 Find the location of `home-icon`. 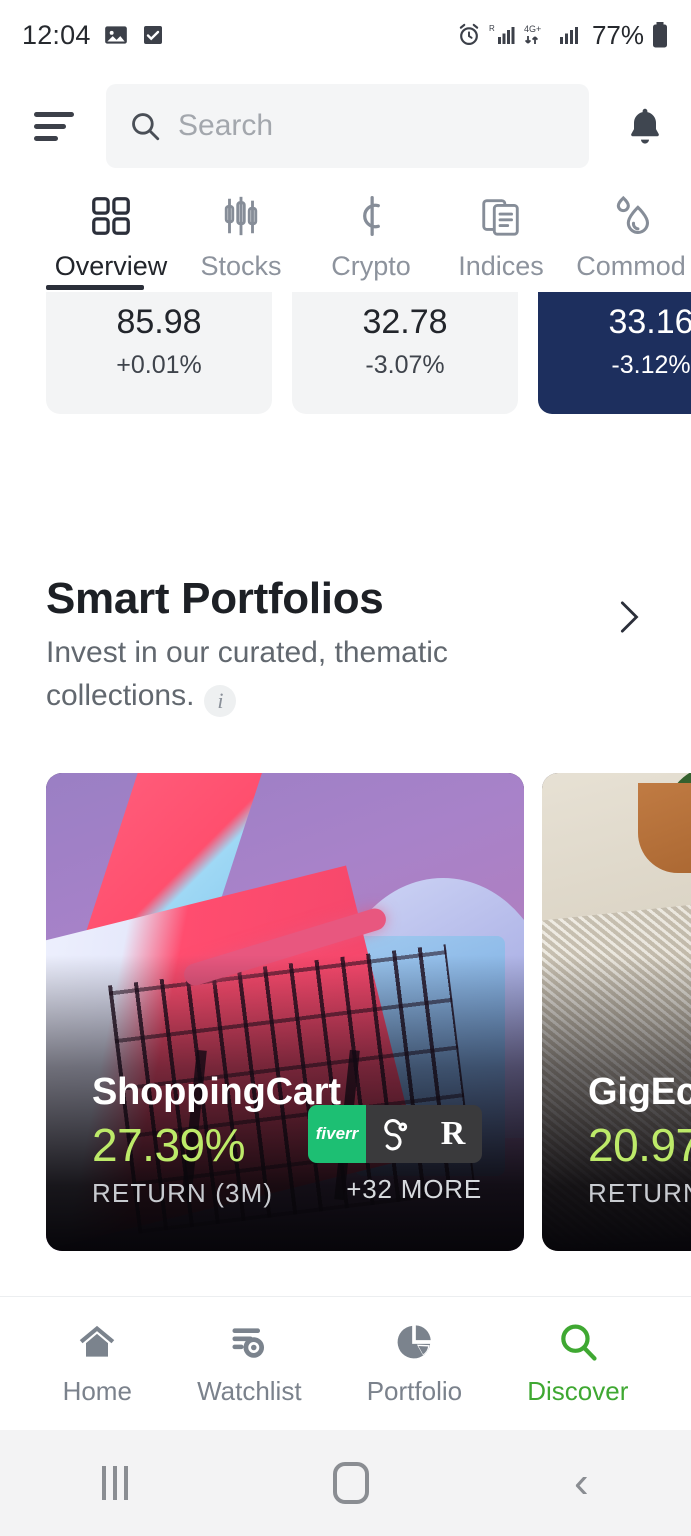

home-icon is located at coordinates (97, 1342).